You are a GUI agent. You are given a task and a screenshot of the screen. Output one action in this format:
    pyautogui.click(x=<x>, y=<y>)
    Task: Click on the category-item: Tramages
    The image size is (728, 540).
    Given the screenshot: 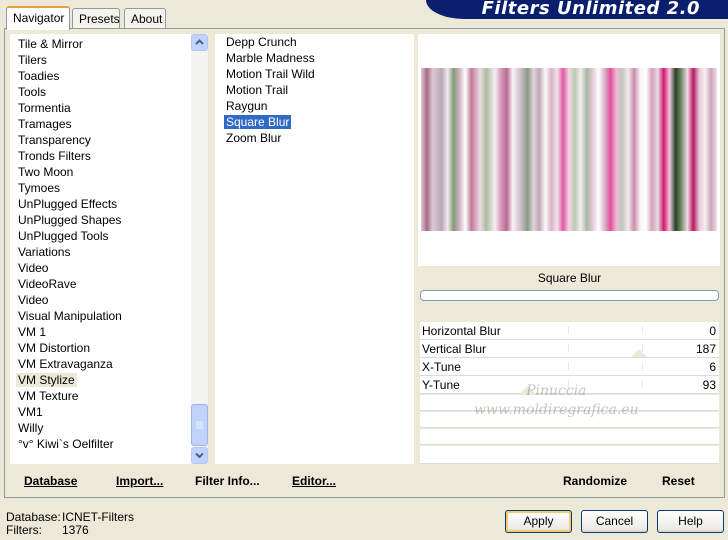 What is the action you would take?
    pyautogui.click(x=45, y=124)
    